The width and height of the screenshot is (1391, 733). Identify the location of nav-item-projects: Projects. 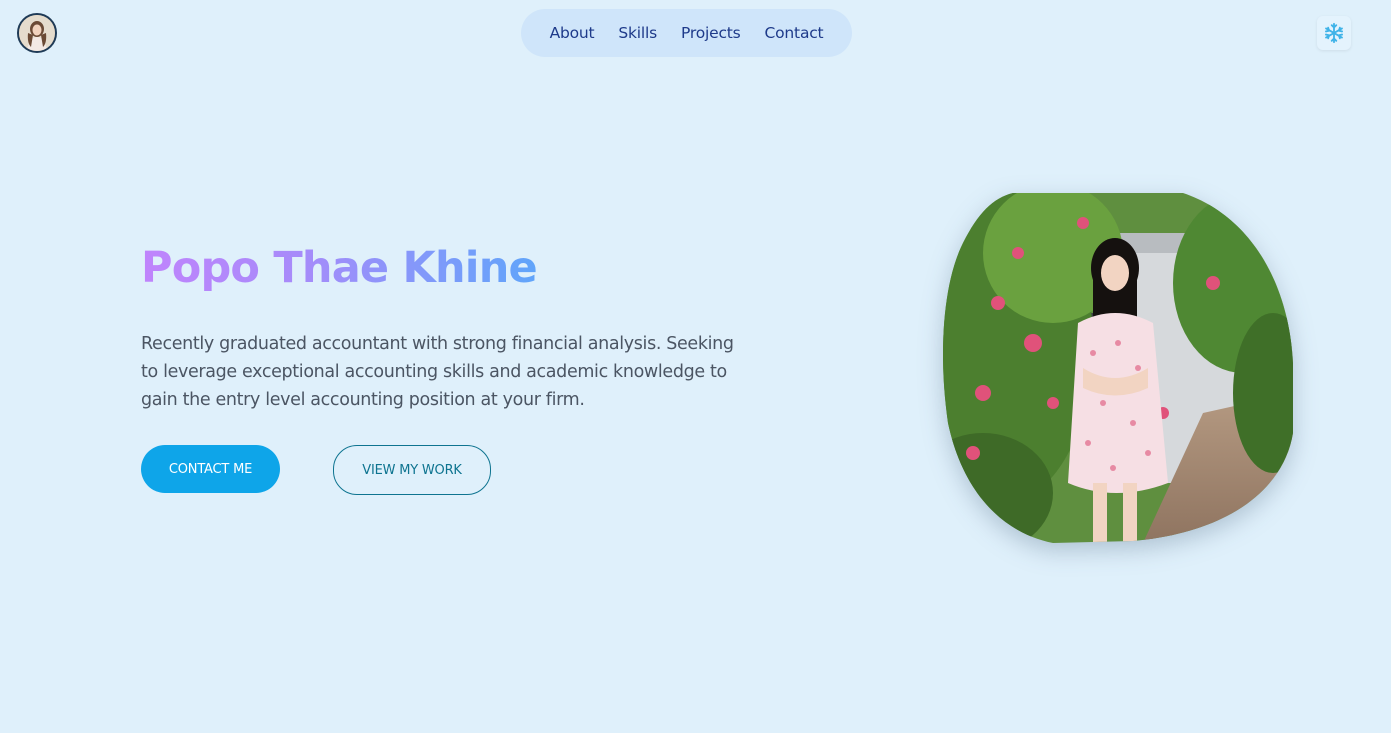
(711, 33).